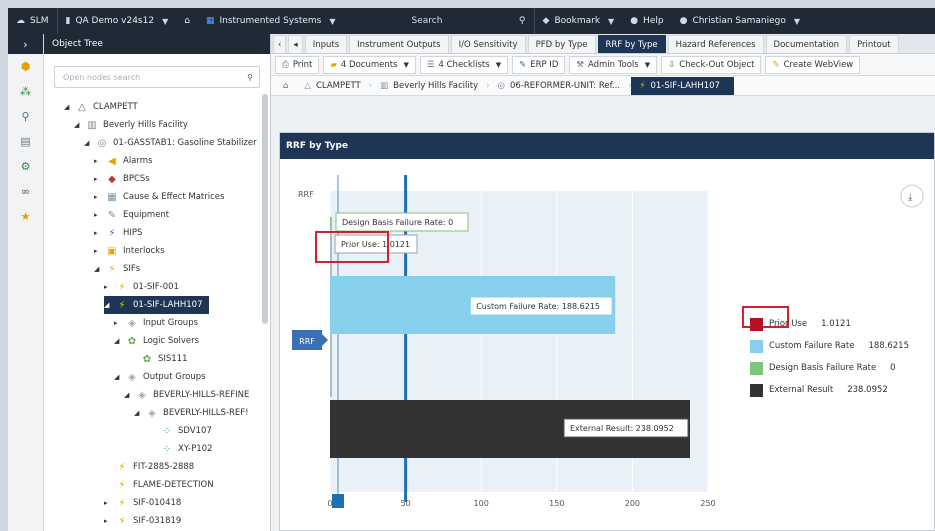  I want to click on tree-node: ◢ ◈ Output Groups, so click(160, 377).